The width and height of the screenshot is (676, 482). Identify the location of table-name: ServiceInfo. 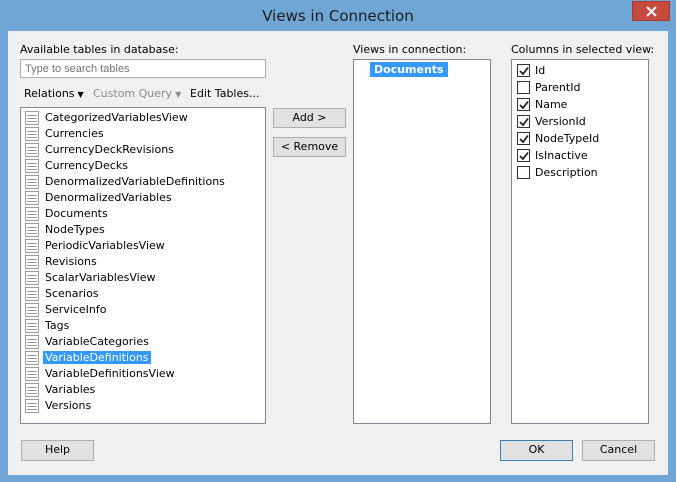
(76, 309).